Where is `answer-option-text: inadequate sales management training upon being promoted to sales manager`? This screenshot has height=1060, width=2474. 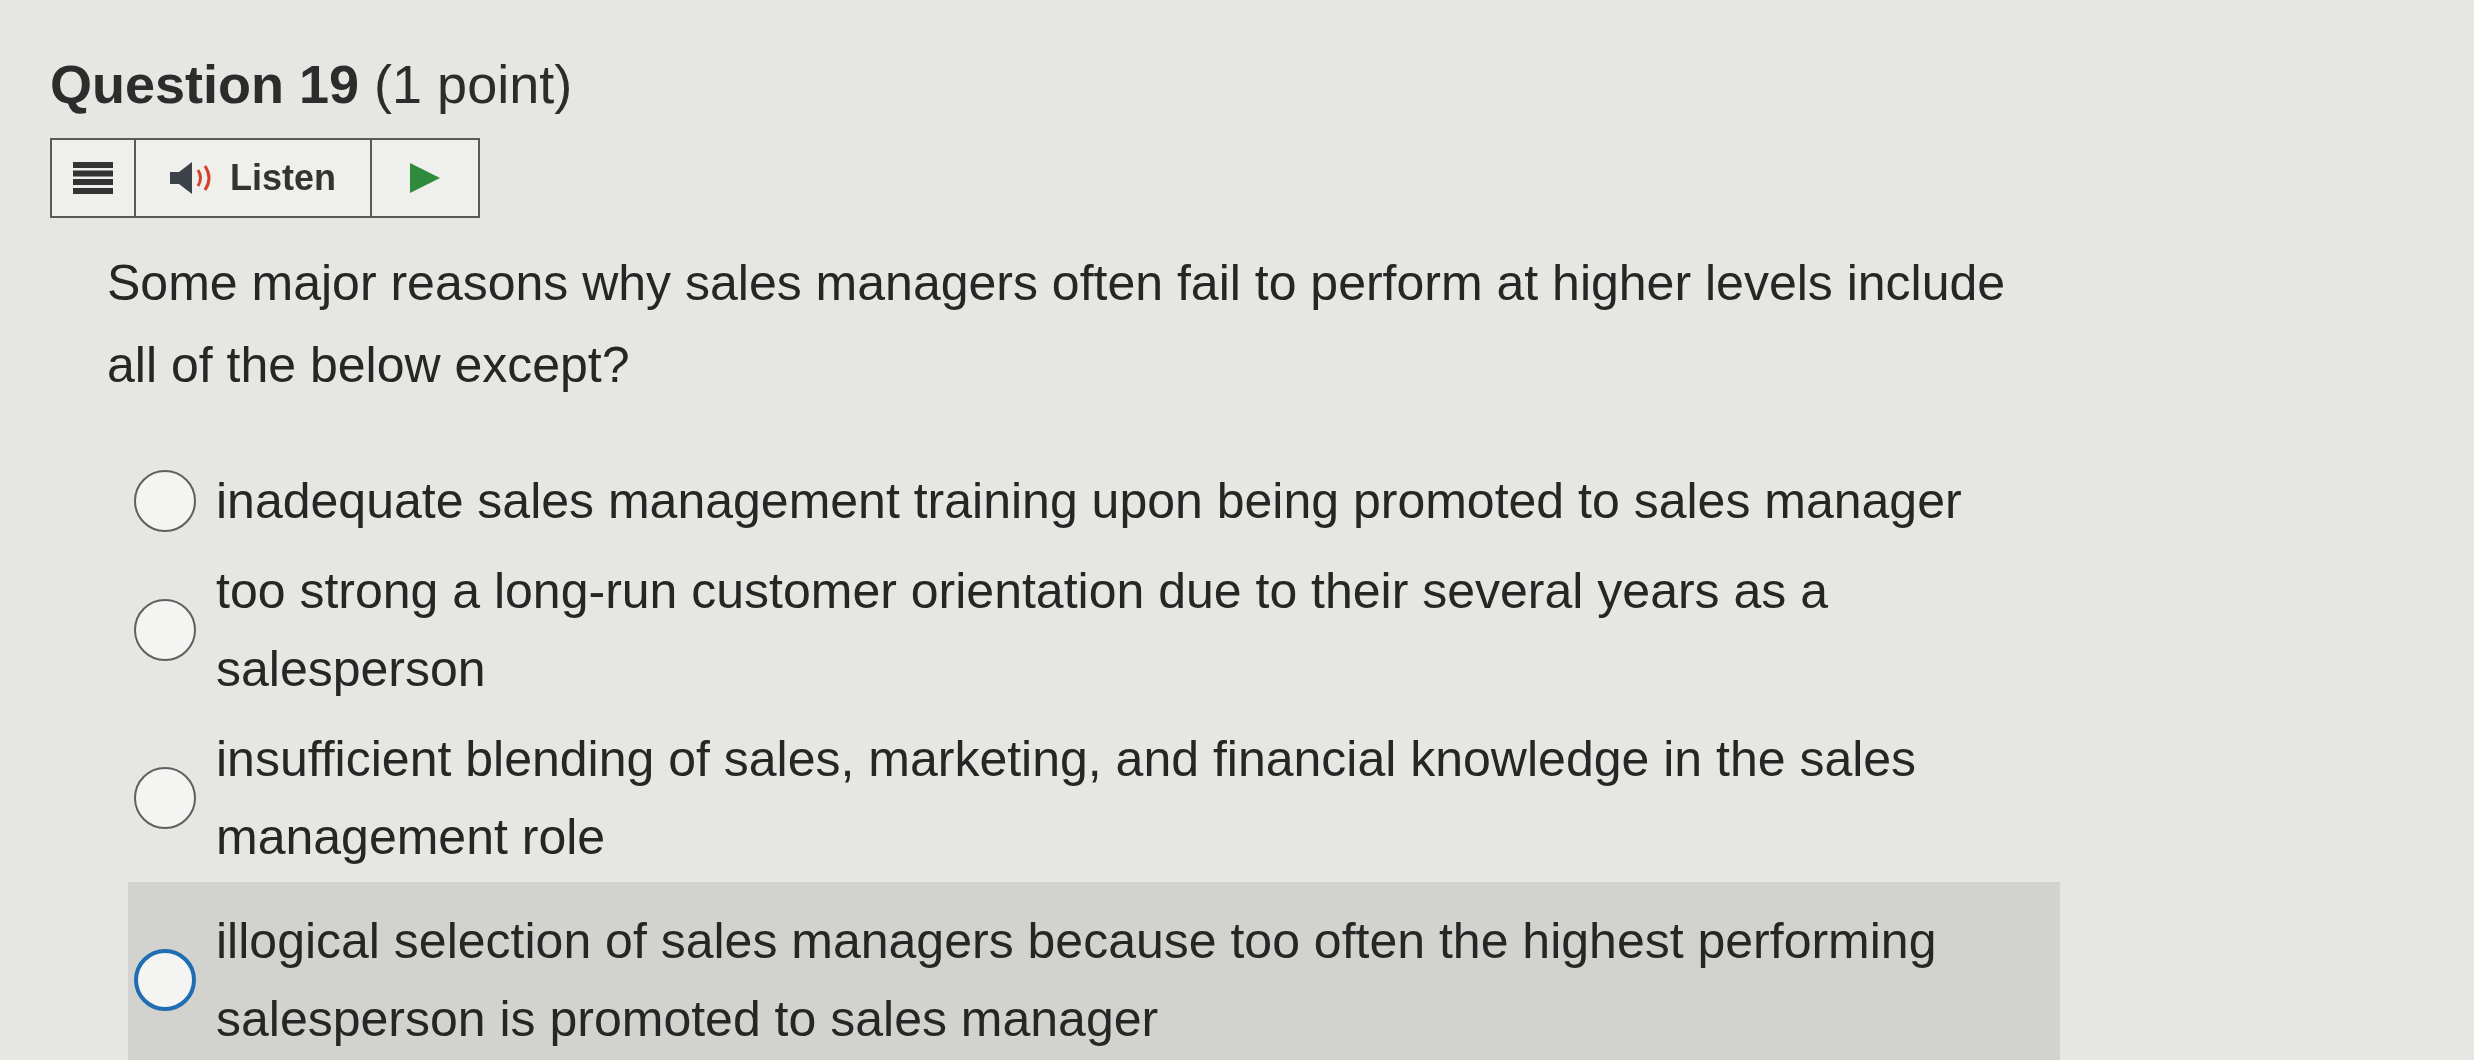 answer-option-text: inadequate sales management training upon being promoted to sales manager is located at coordinates (1089, 501).